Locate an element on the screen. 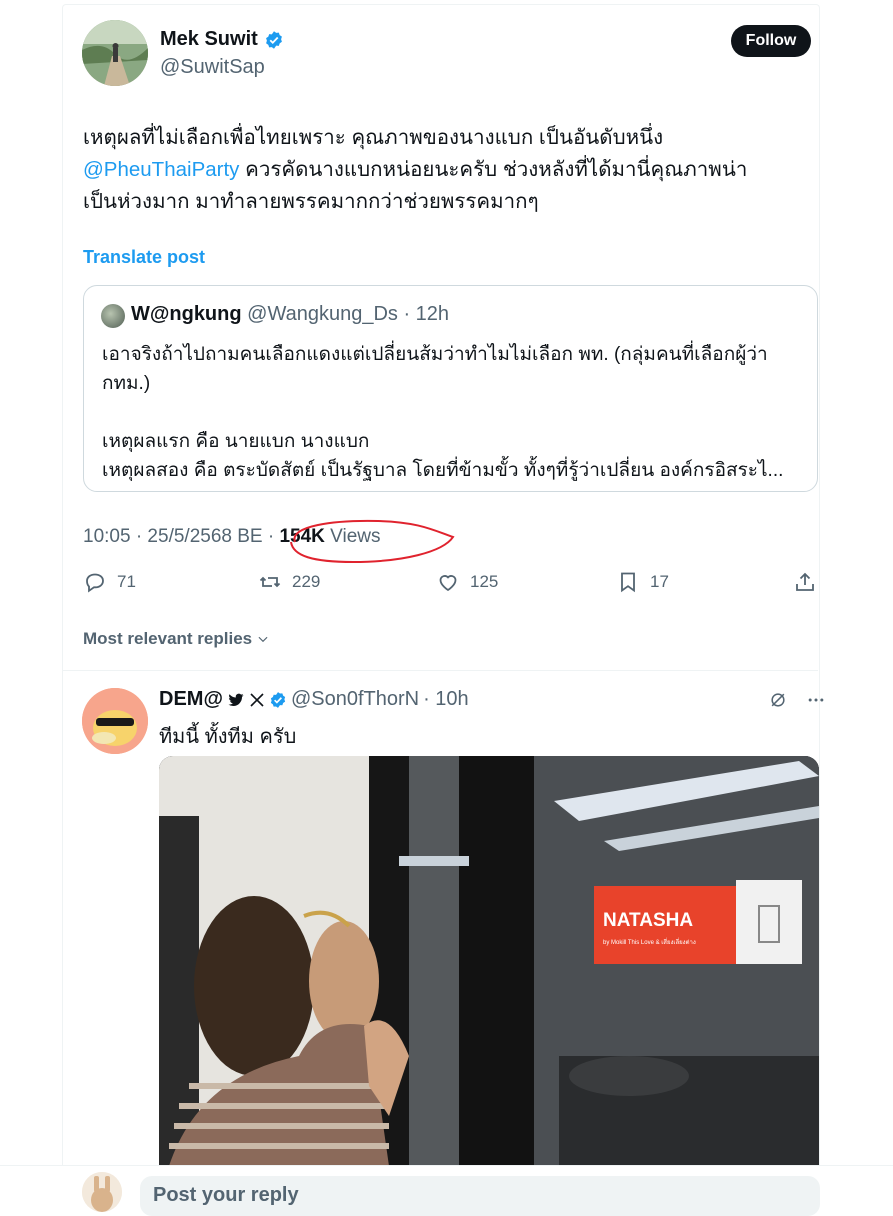 This screenshot has height=1216, width=893. red-circle-annotation is located at coordinates (372, 541).